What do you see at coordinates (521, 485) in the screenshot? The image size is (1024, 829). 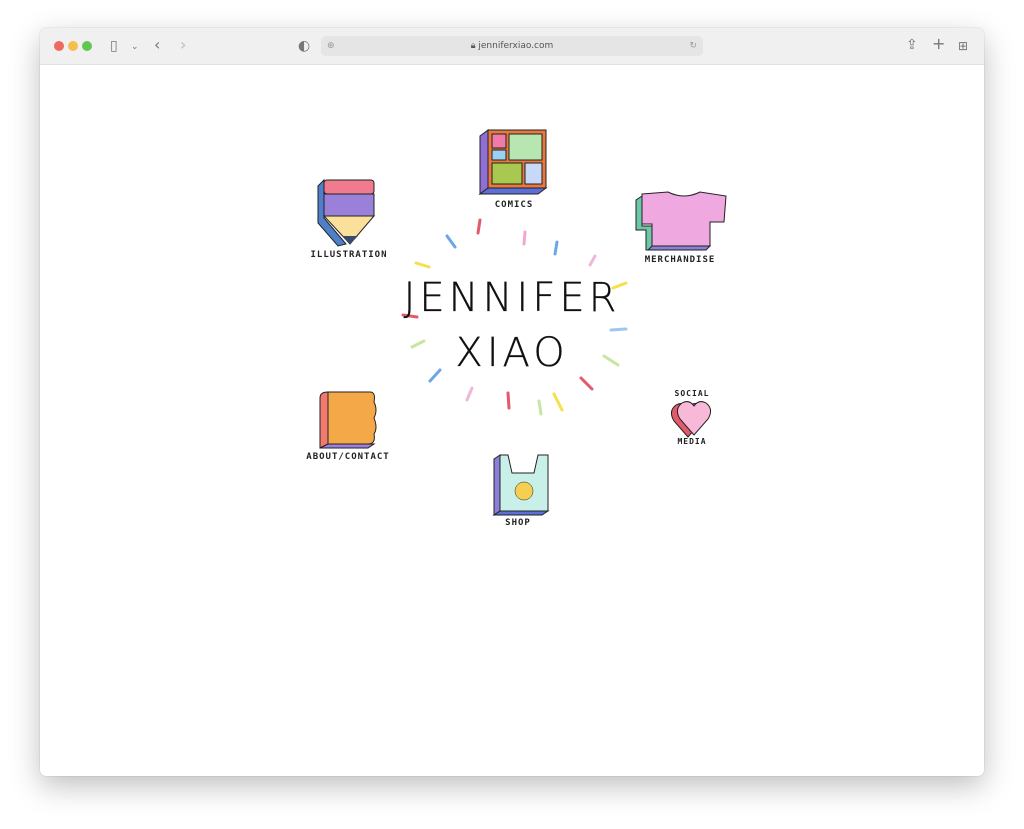 I see `shopping-bag-icon` at bounding box center [521, 485].